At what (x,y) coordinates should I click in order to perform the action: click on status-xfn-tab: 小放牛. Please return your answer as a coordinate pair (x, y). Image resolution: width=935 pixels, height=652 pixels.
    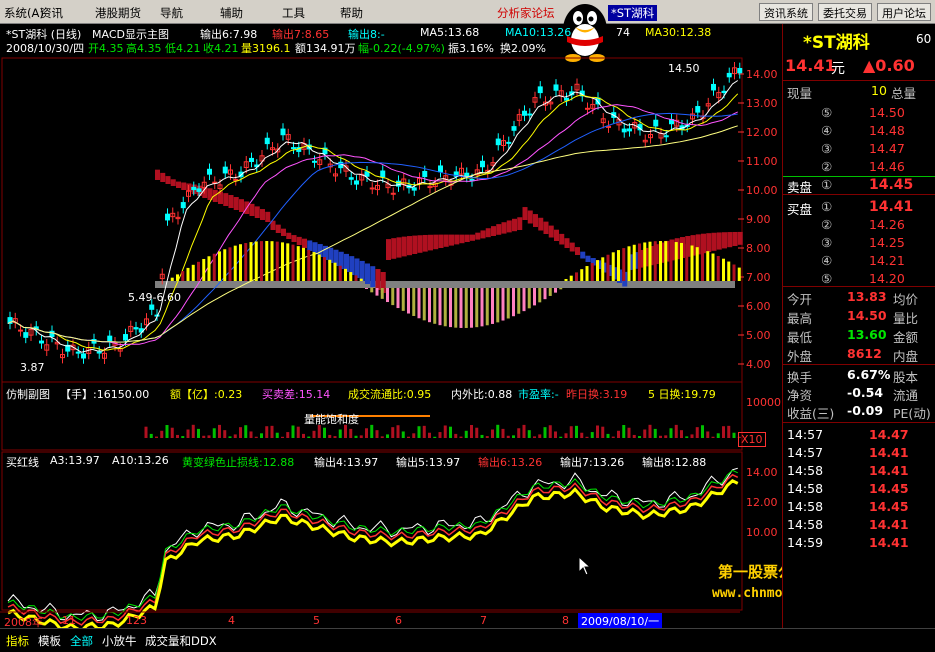
    Looking at the image, I should click on (119, 641).